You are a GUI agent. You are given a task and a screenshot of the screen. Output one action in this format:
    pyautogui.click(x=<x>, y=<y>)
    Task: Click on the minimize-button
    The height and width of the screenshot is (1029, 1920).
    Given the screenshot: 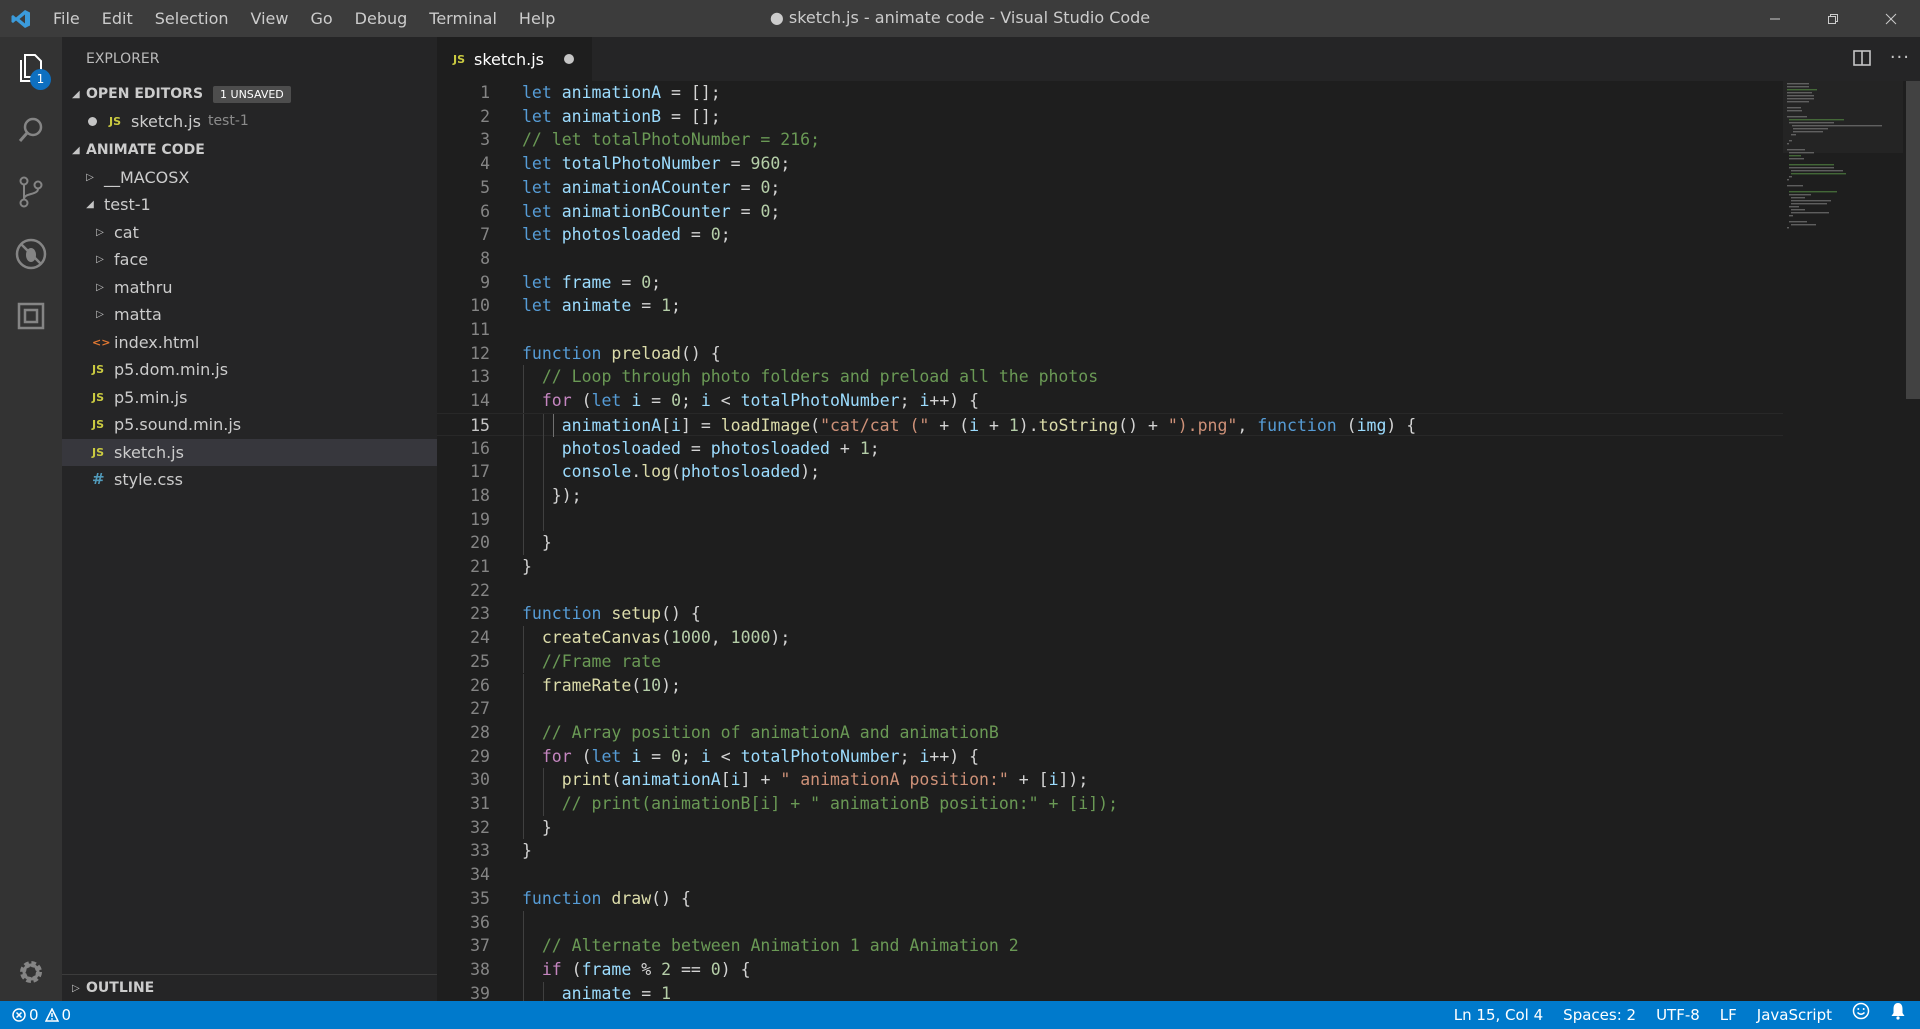 What is the action you would take?
    pyautogui.click(x=1775, y=18)
    